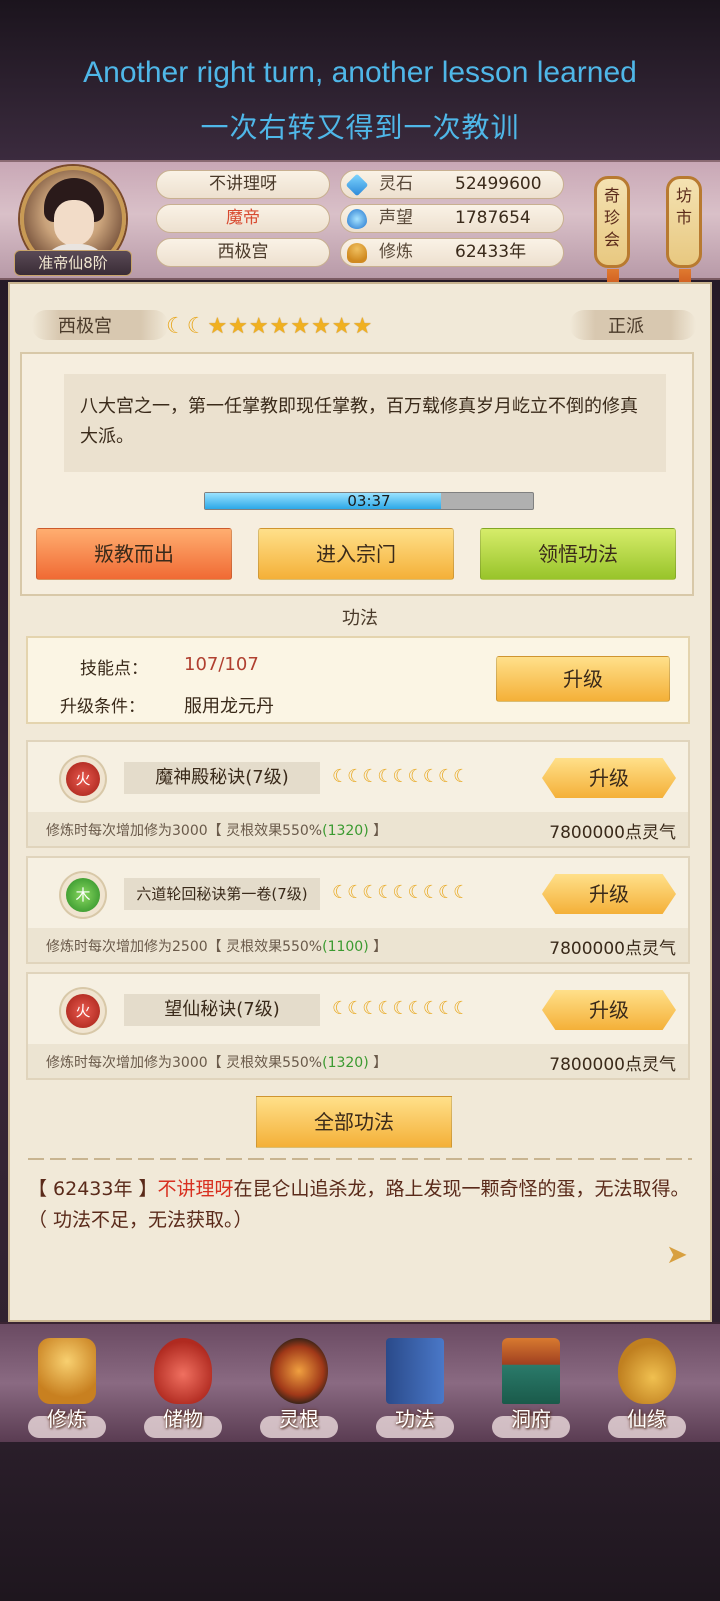 This screenshot has width=720, height=1601. I want to click on nav-item-storage: 储物, so click(183, 1386).